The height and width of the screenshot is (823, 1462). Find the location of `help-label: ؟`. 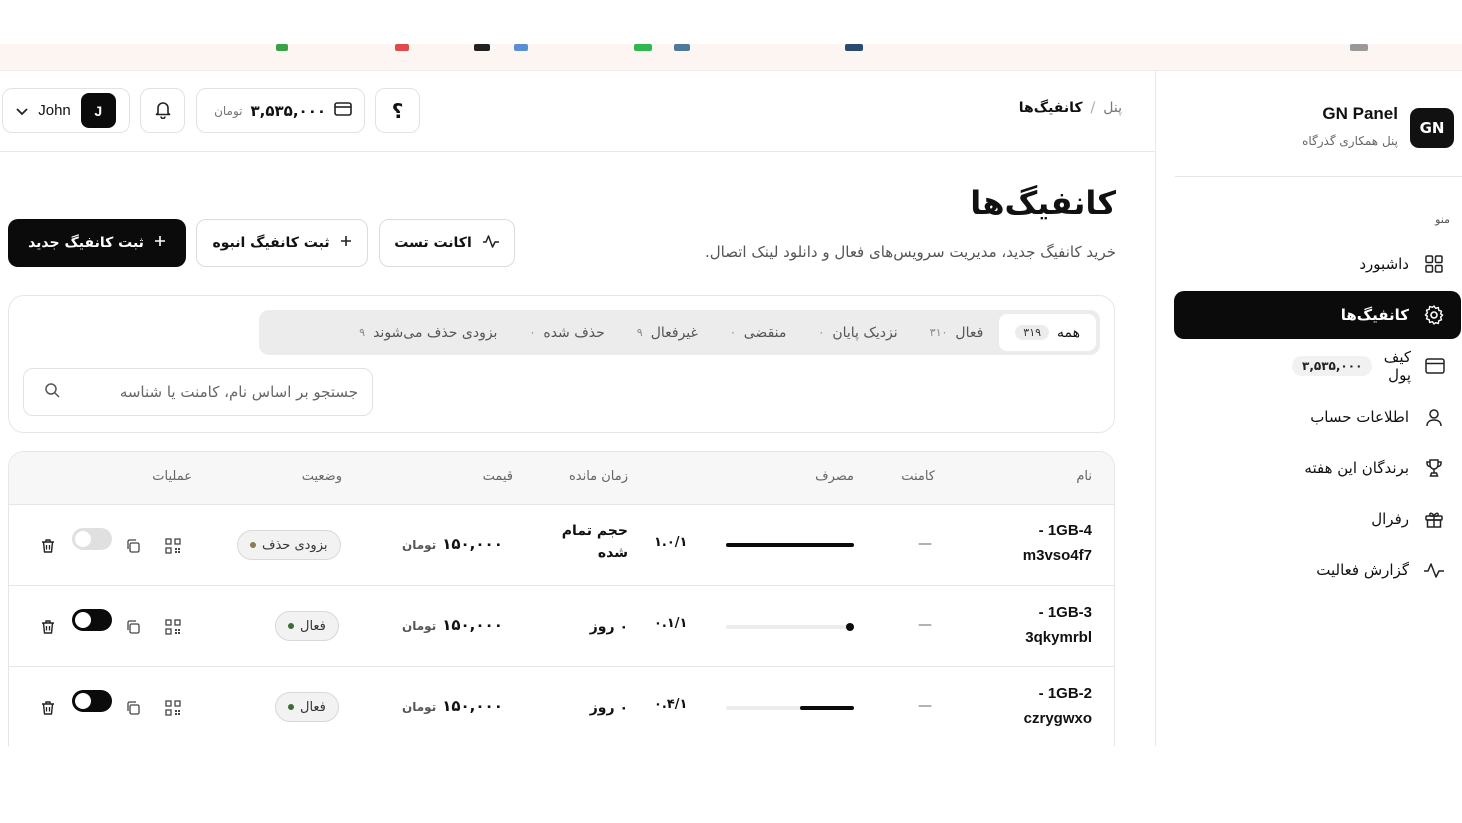

help-label: ؟ is located at coordinates (397, 110).